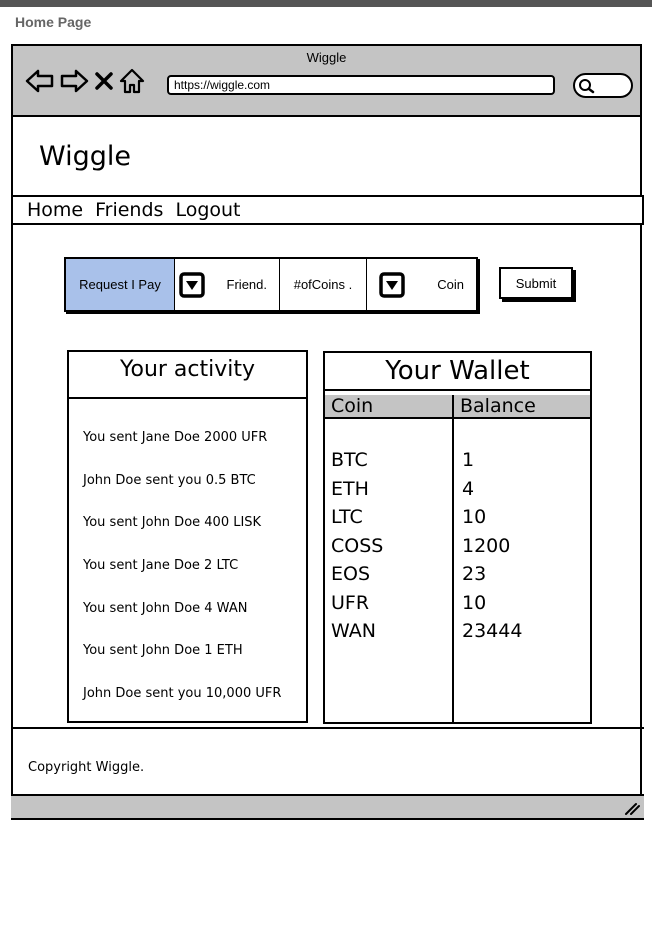 This screenshot has width=652, height=936. I want to click on table-row: UFR 10, so click(457, 606).